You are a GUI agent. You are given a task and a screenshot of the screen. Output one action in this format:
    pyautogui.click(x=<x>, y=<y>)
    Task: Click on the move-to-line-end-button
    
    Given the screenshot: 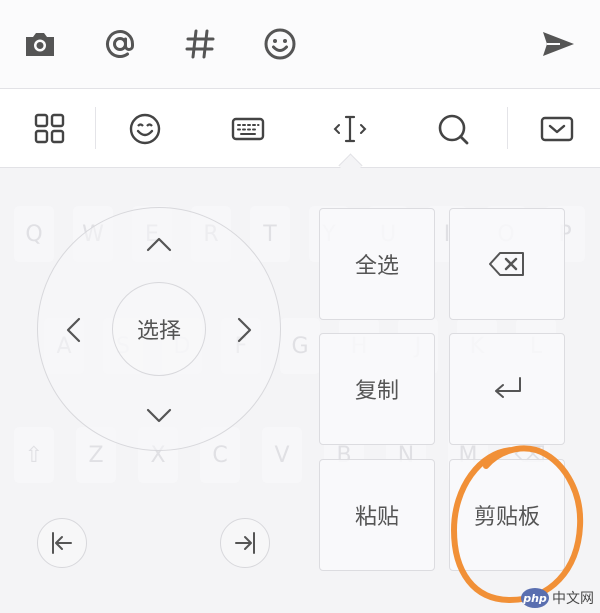 What is the action you would take?
    pyautogui.click(x=245, y=543)
    